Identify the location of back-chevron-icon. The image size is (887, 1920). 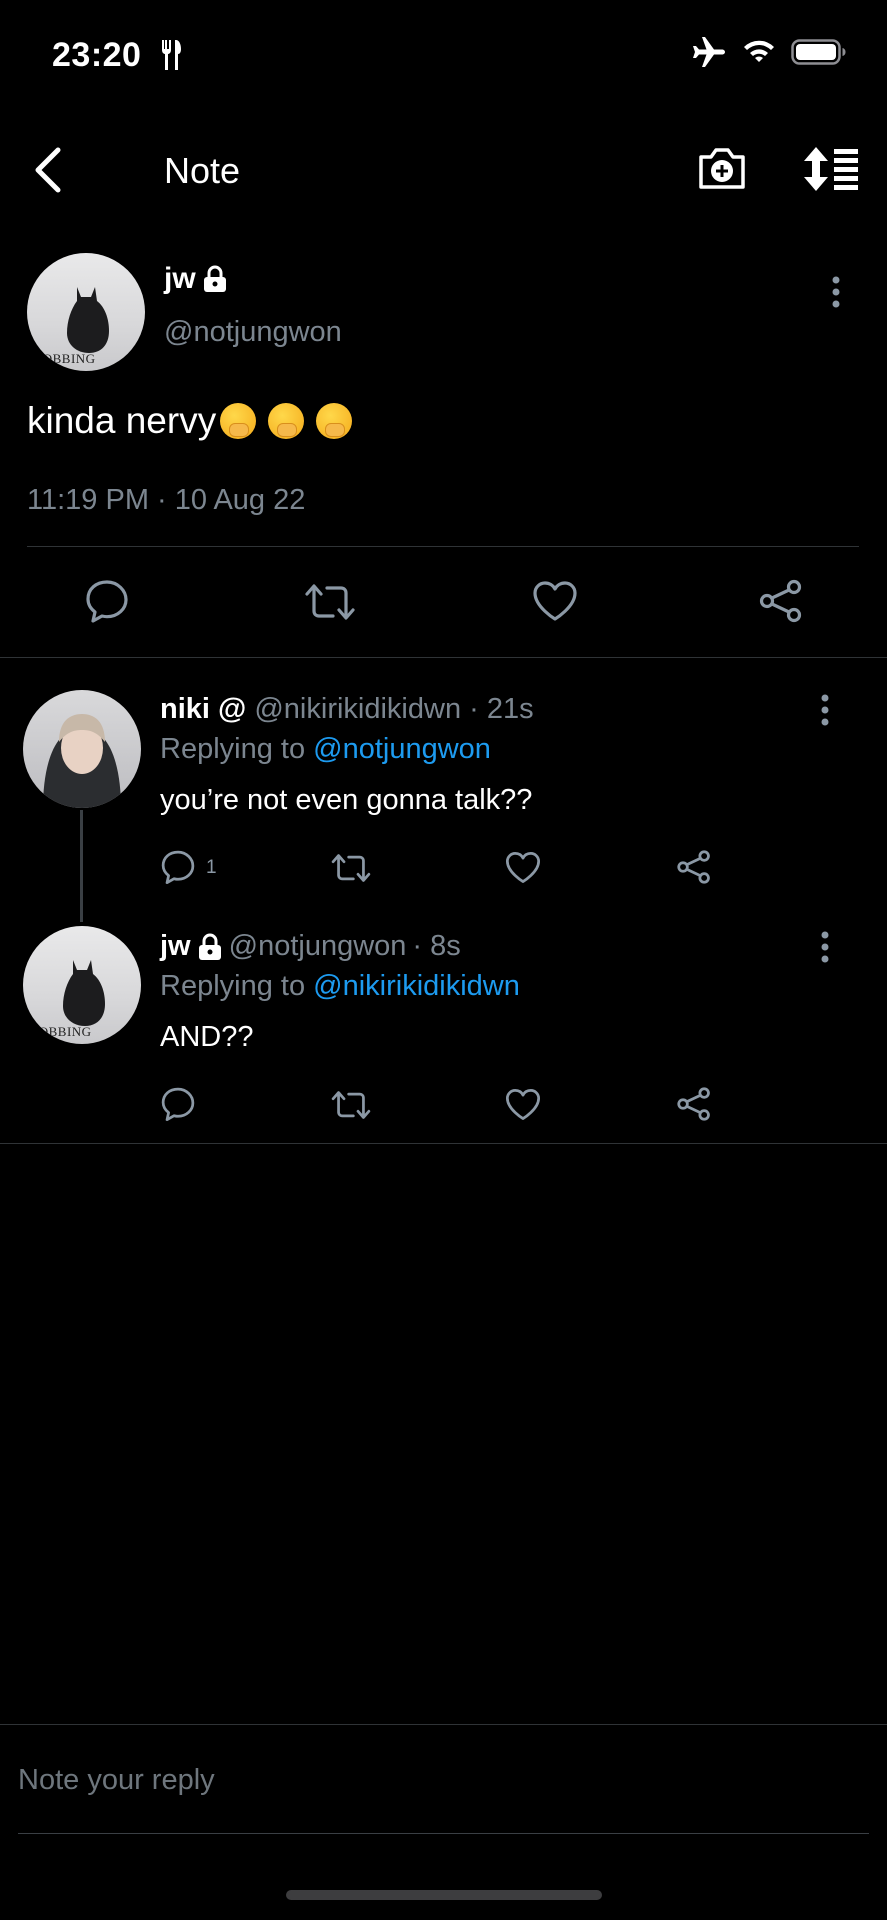
(48, 170).